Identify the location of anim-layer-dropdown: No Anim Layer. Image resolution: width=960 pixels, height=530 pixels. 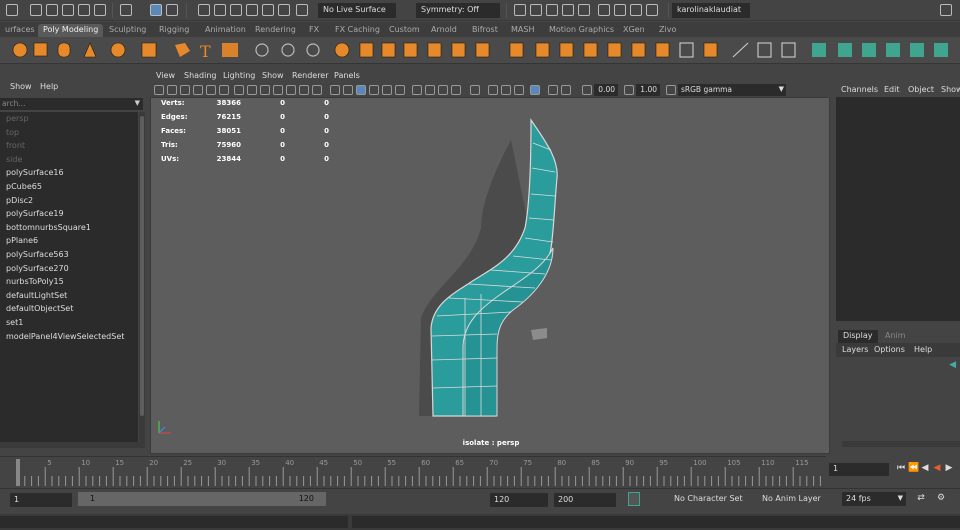
(791, 499).